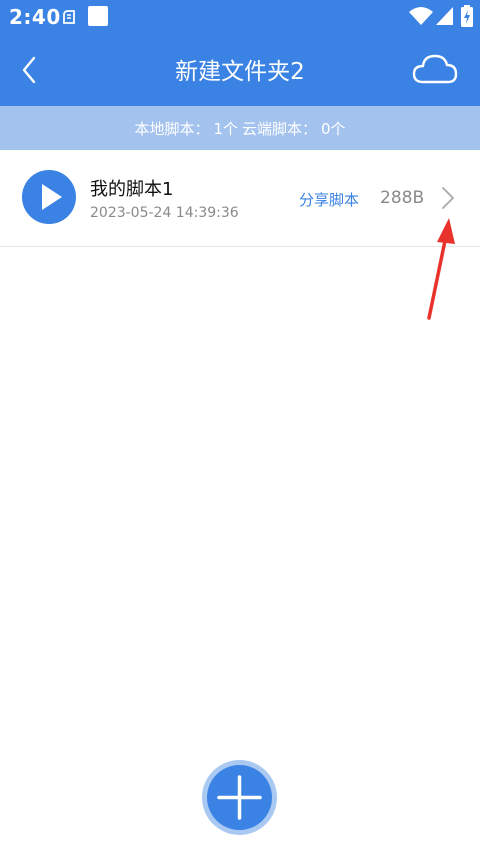 This screenshot has width=480, height=855. Describe the element at coordinates (421, 16) in the screenshot. I see `wifi-icon` at that location.